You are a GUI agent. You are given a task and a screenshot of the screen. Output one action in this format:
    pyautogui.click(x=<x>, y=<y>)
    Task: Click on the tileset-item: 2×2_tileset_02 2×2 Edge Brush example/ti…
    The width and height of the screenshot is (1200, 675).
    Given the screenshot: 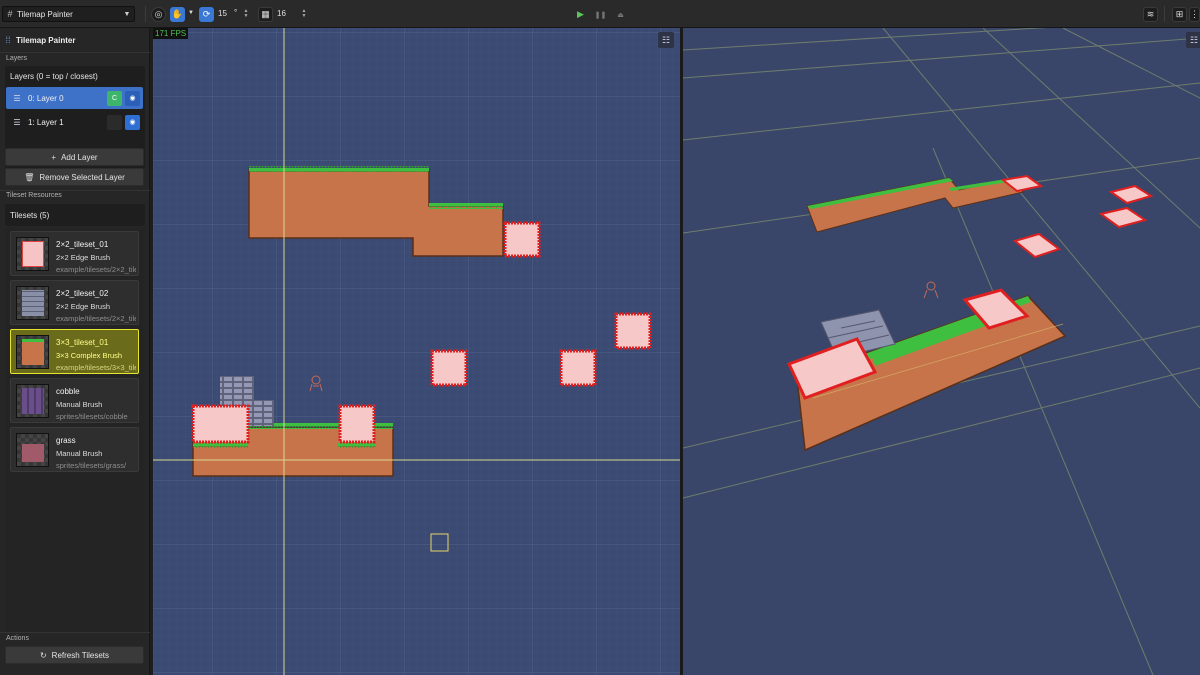 What is the action you would take?
    pyautogui.click(x=74, y=302)
    